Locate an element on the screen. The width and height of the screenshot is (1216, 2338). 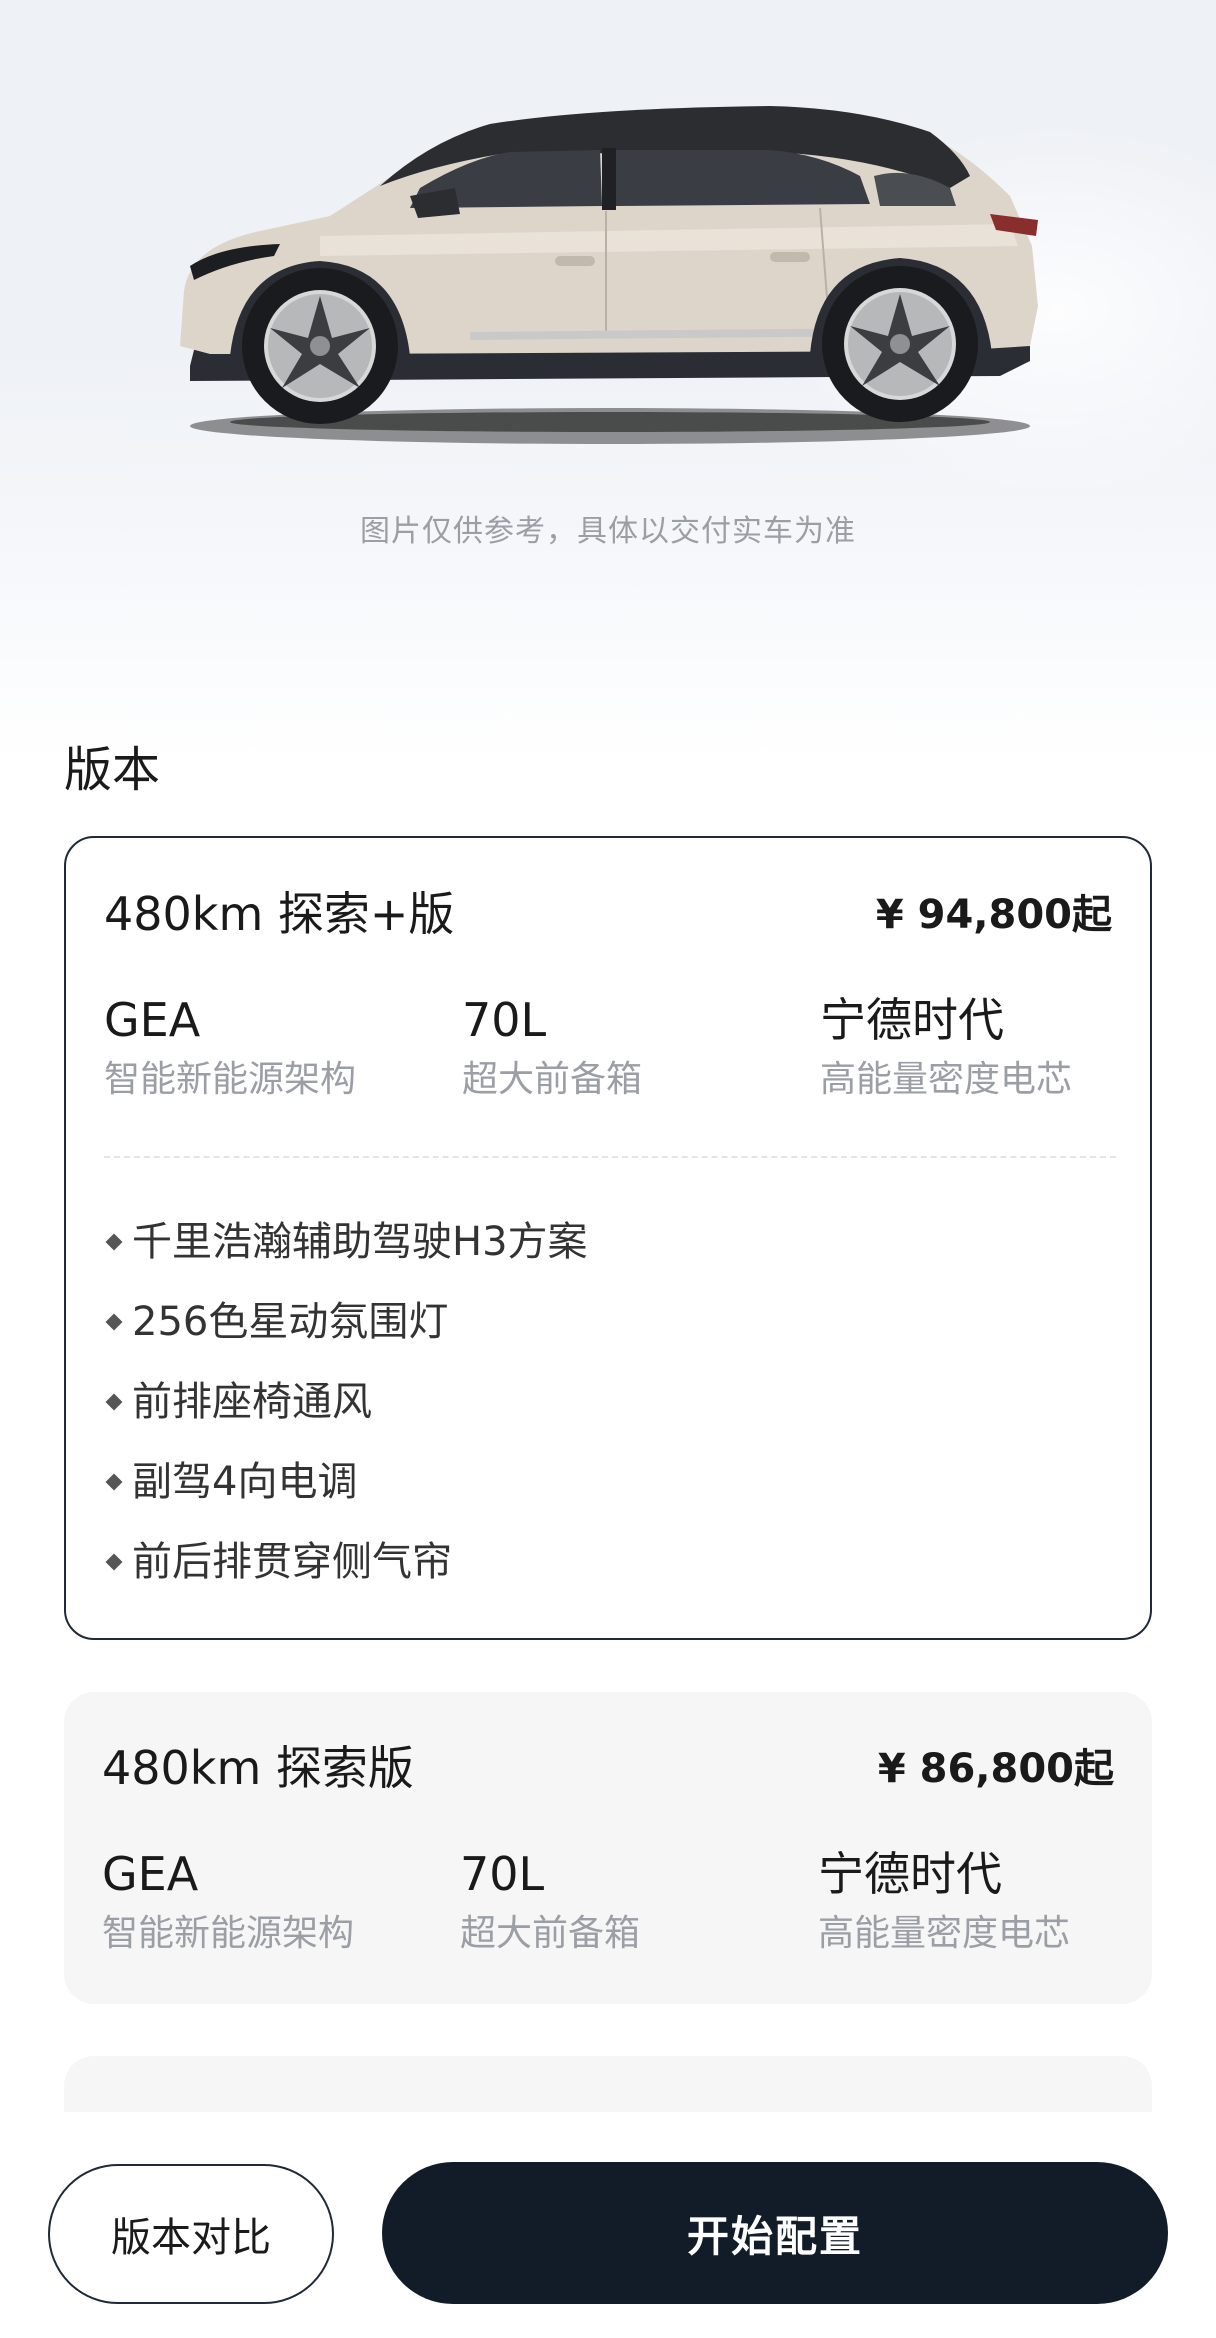
feature-text: 前后排贯穿侧气帘 is located at coordinates (292, 1562).